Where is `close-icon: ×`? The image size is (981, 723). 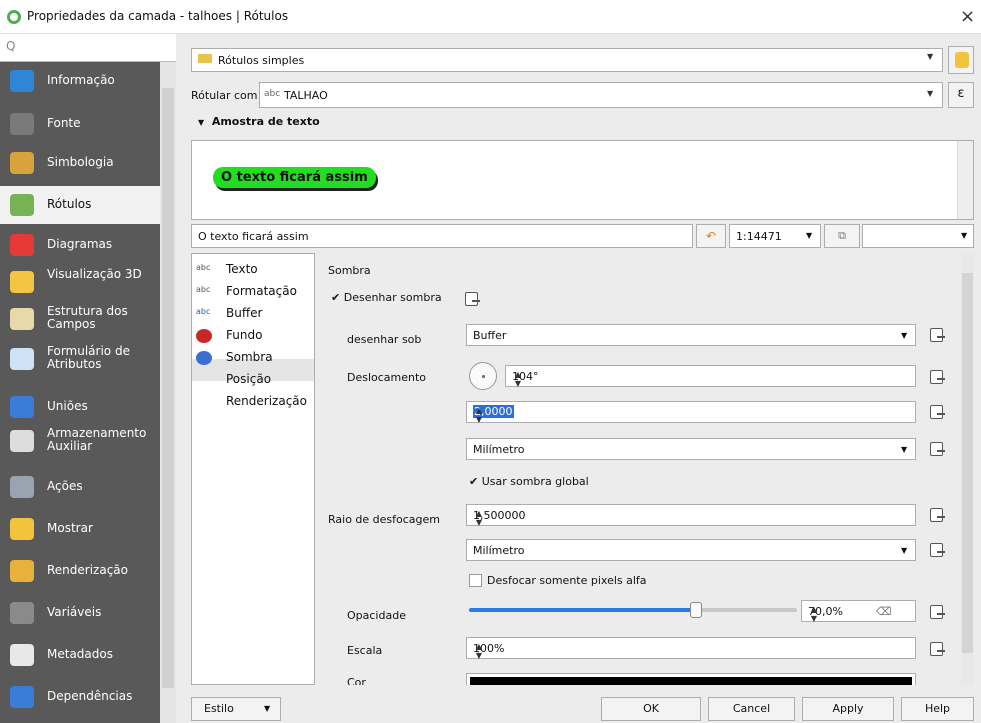 close-icon: × is located at coordinates (967, 16).